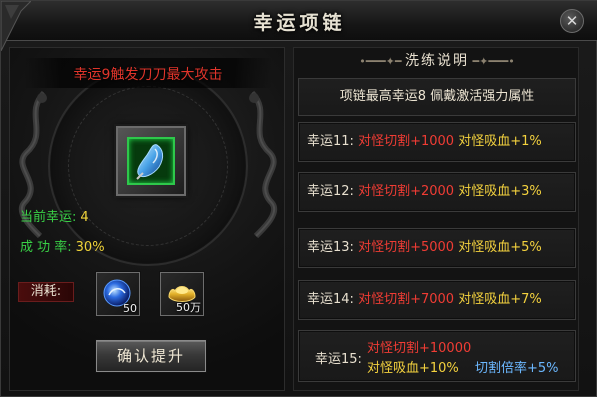 The image size is (597, 397). What do you see at coordinates (118, 294) in the screenshot?
I see `cost-slot-orb: 50` at bounding box center [118, 294].